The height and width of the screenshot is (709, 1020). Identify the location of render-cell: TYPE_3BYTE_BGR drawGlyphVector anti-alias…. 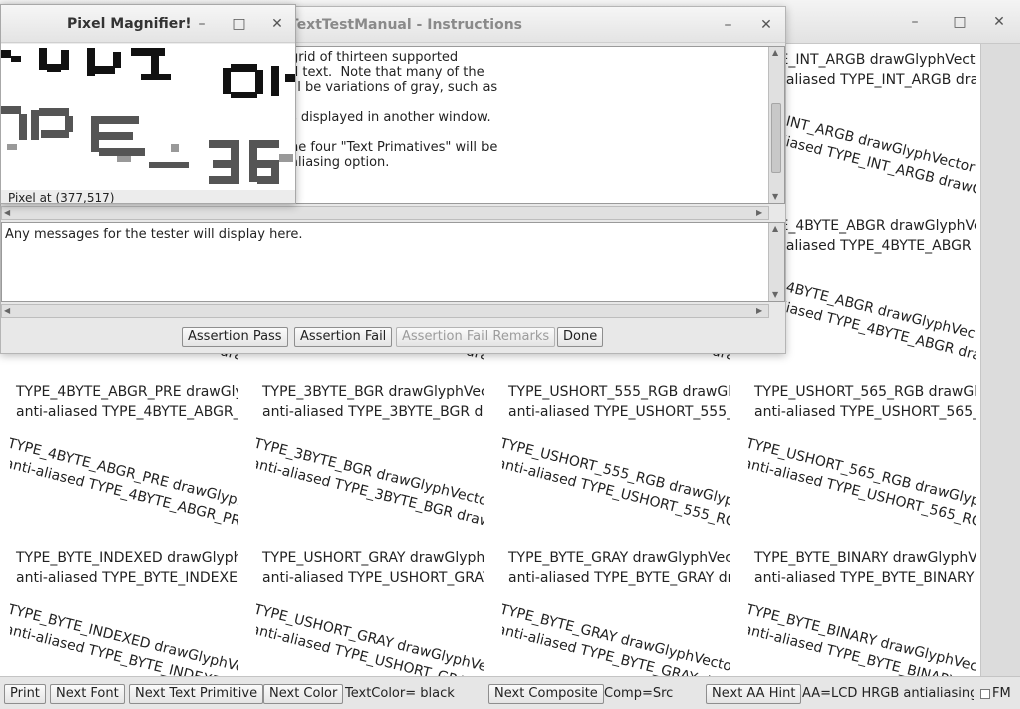
(370, 459).